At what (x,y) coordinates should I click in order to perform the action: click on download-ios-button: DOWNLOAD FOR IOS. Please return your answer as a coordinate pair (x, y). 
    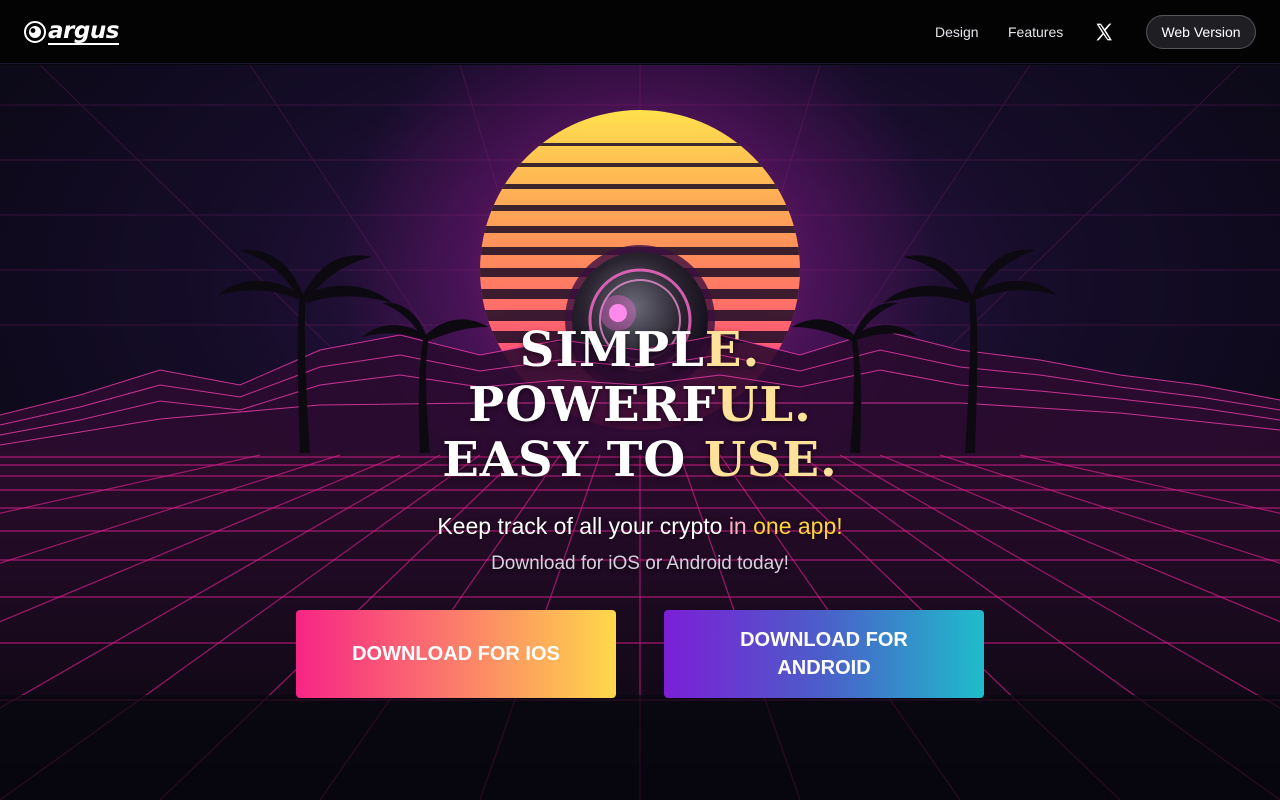
    Looking at the image, I should click on (456, 654).